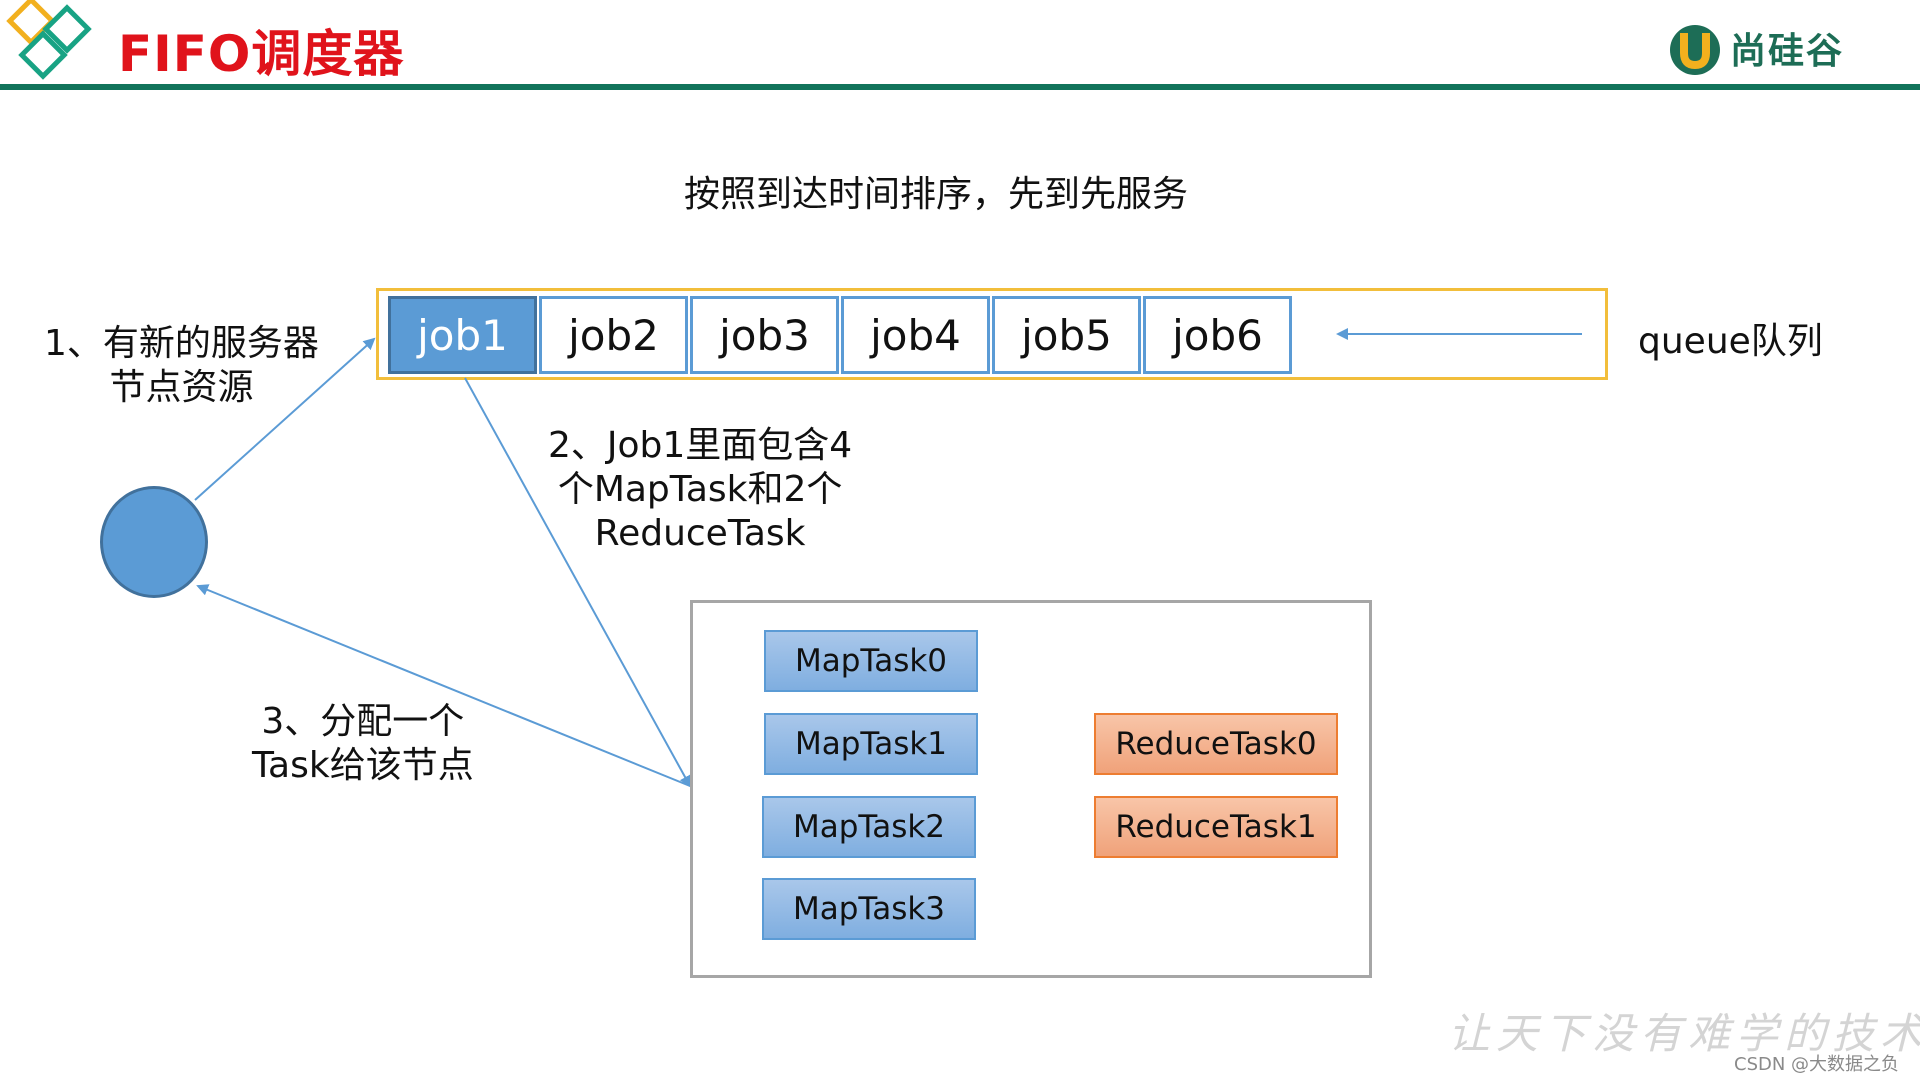 The width and height of the screenshot is (1920, 1080). Describe the element at coordinates (871, 661) in the screenshot. I see `maptask-0: MapTask0` at that location.